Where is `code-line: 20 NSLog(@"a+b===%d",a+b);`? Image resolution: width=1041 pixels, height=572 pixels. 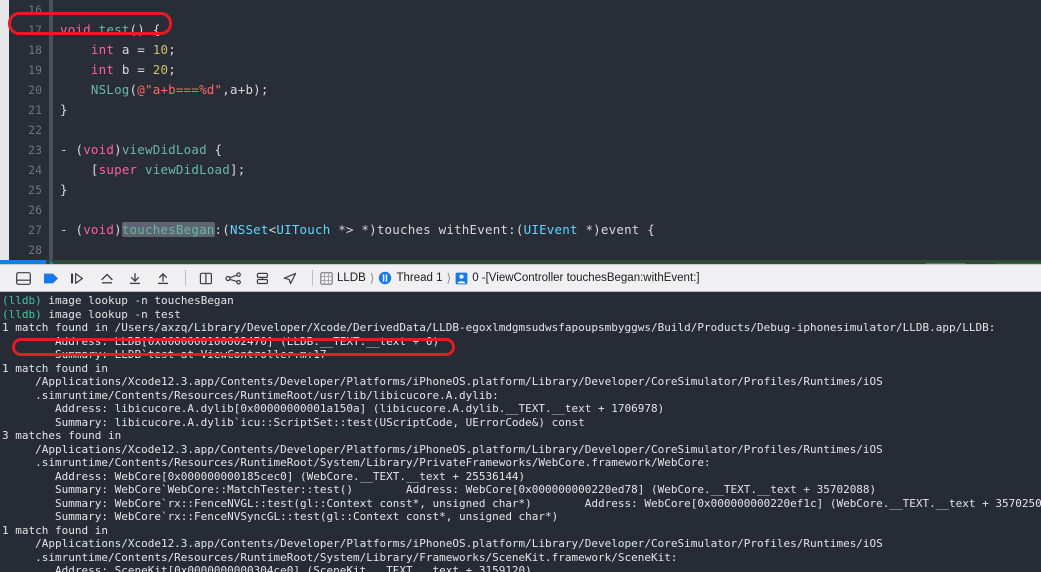 code-line: 20 NSLog(@"a+b===%d",a+b); is located at coordinates (520, 90).